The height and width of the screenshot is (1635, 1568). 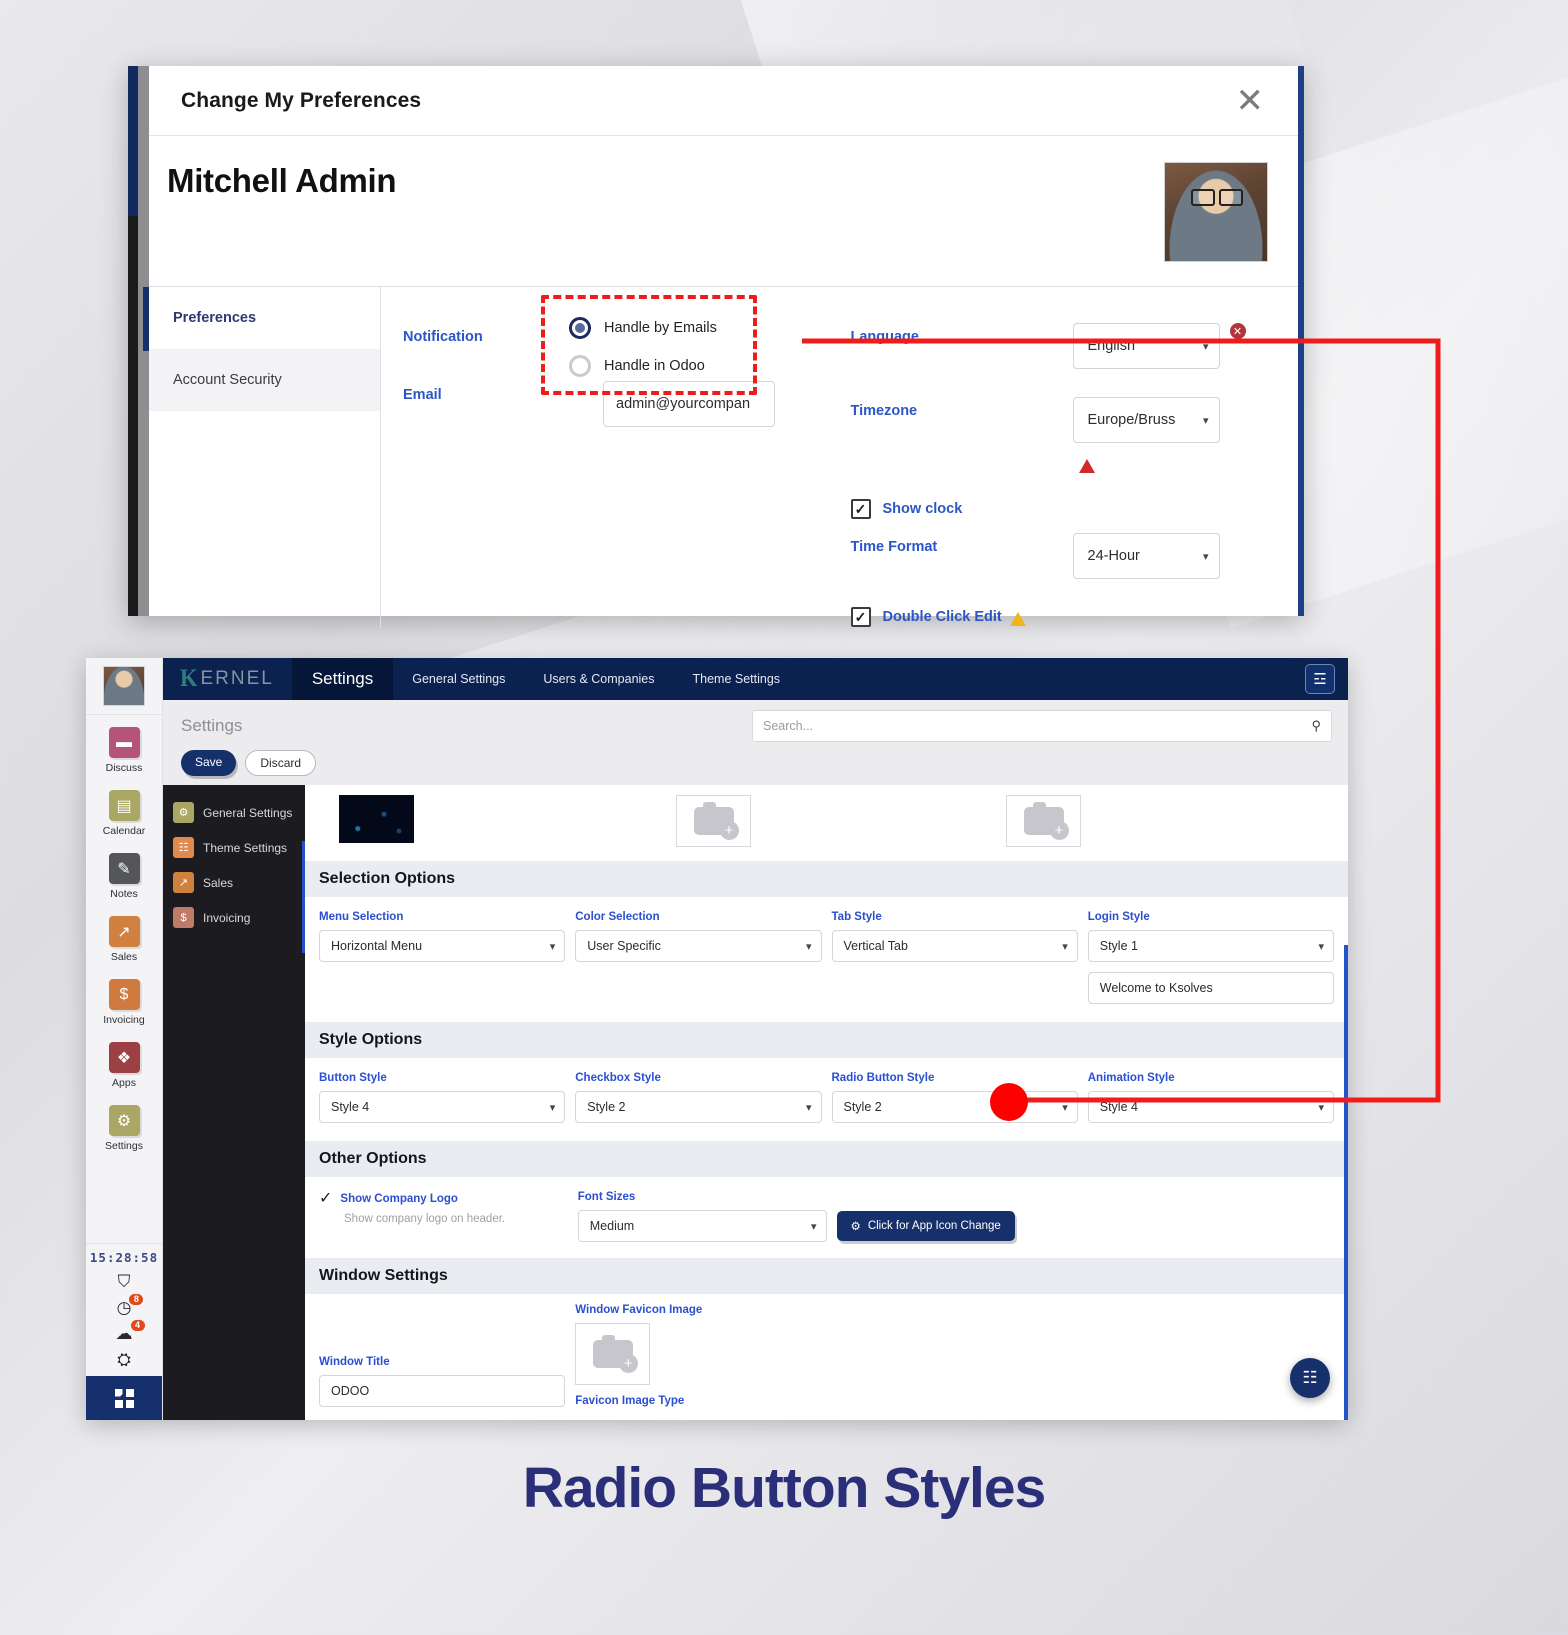 What do you see at coordinates (639, 1310) in the screenshot?
I see `favicon-label: Window Favicon Image` at bounding box center [639, 1310].